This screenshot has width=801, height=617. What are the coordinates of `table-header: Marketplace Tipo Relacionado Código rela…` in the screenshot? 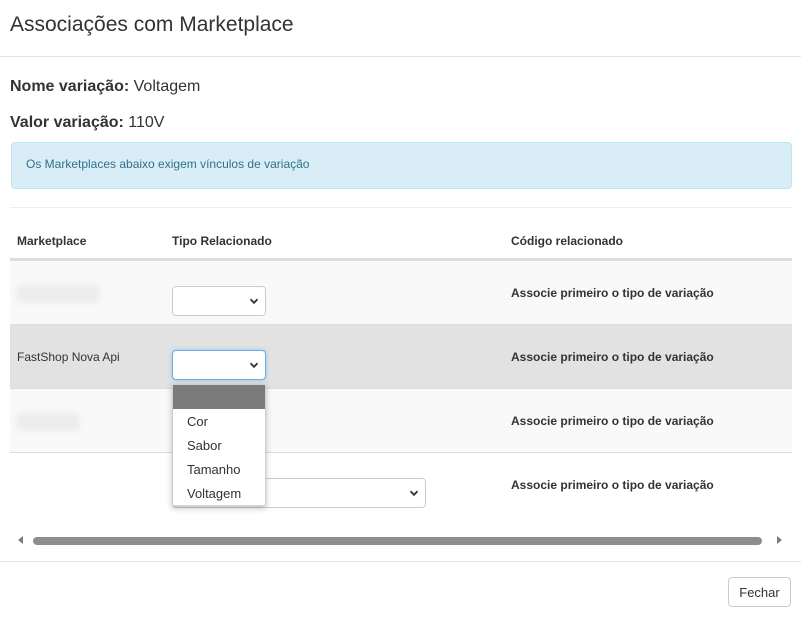 It's located at (401, 242).